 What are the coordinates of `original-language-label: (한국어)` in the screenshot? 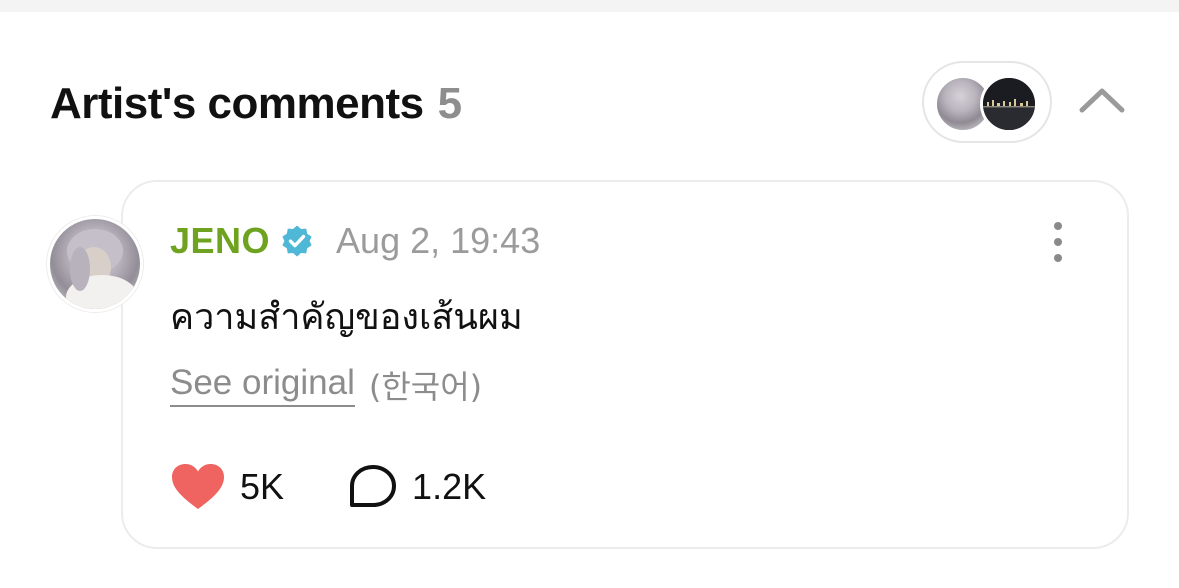 It's located at (425, 387).